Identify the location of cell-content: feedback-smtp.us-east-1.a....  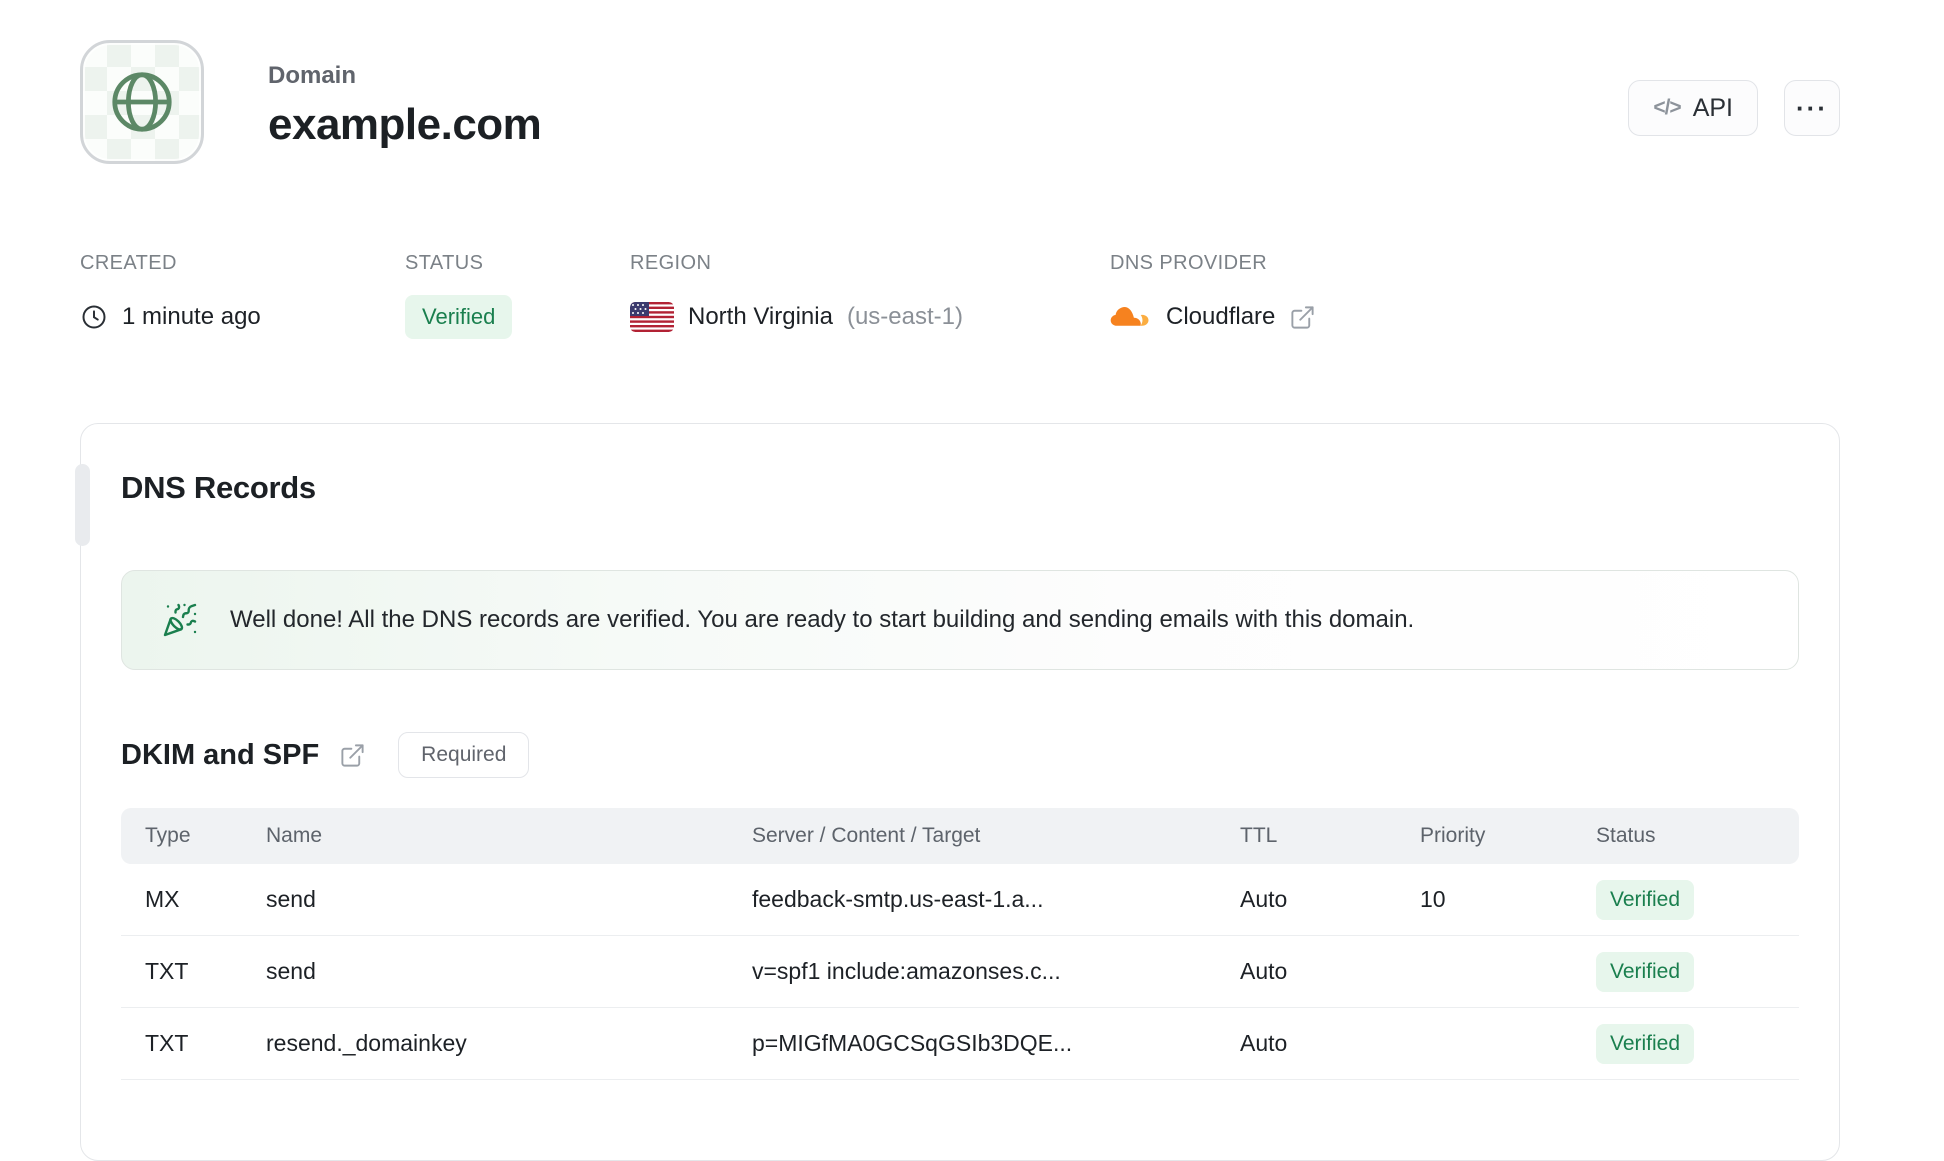
(898, 899).